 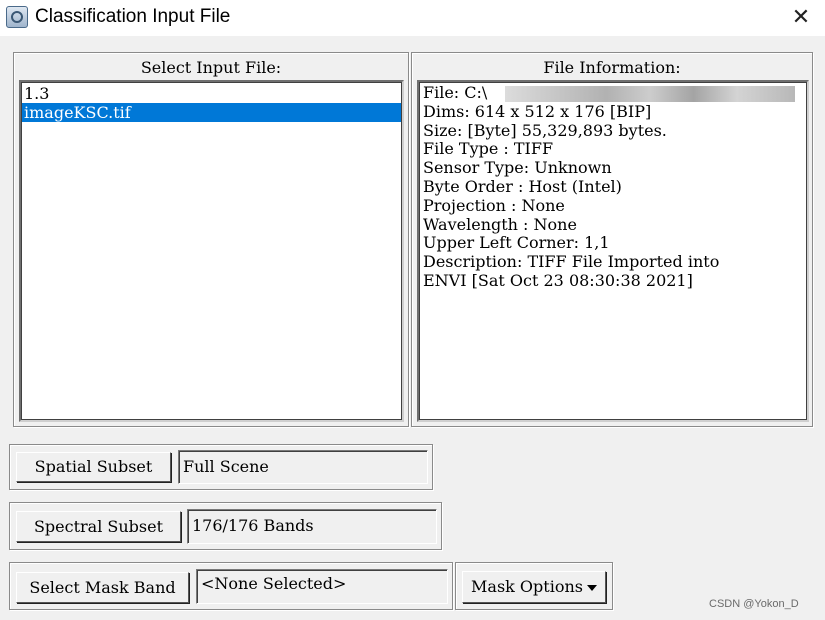 I want to click on spectral-subset-group: Spectral Subset 176/176 Bands, so click(x=225, y=526).